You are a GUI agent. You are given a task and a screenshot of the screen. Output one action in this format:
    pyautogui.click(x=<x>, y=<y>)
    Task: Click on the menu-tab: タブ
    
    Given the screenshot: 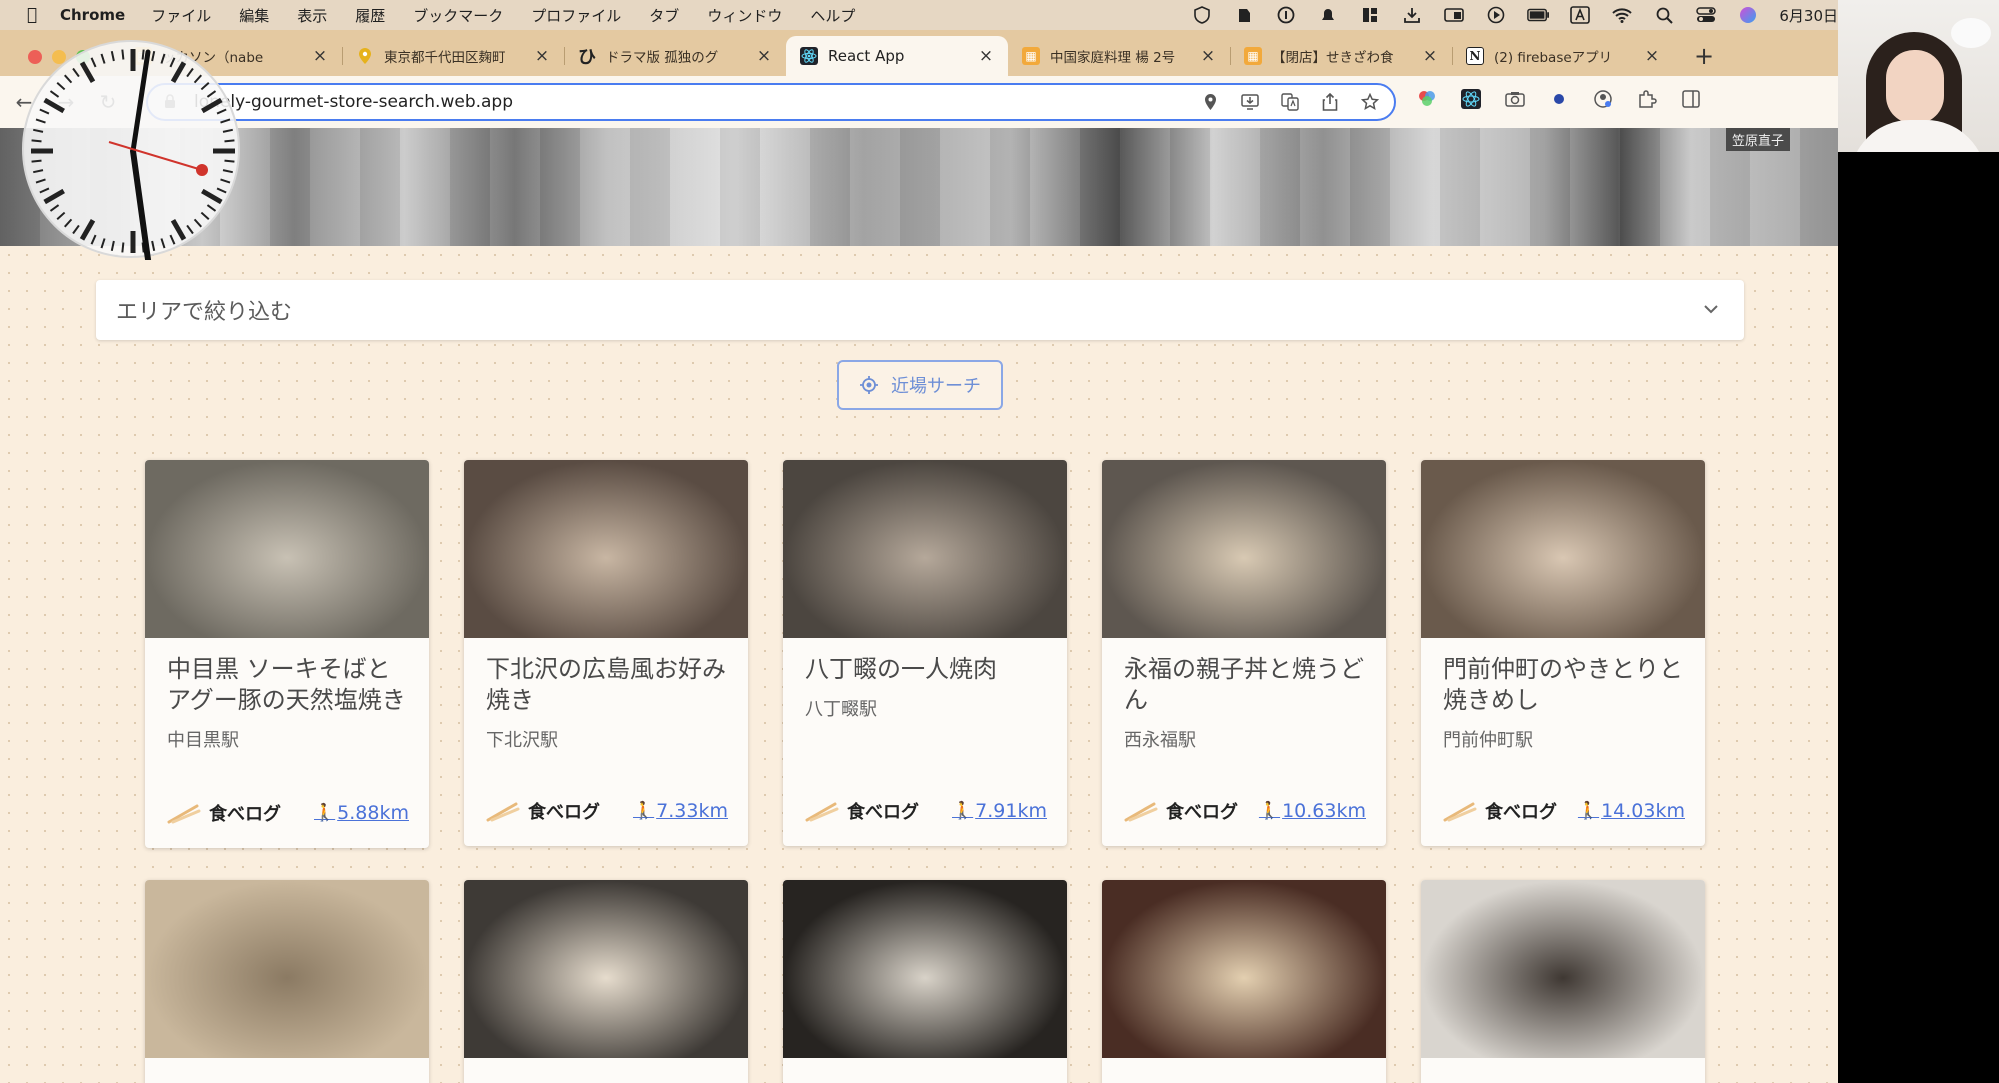 What is the action you would take?
    pyautogui.click(x=664, y=15)
    